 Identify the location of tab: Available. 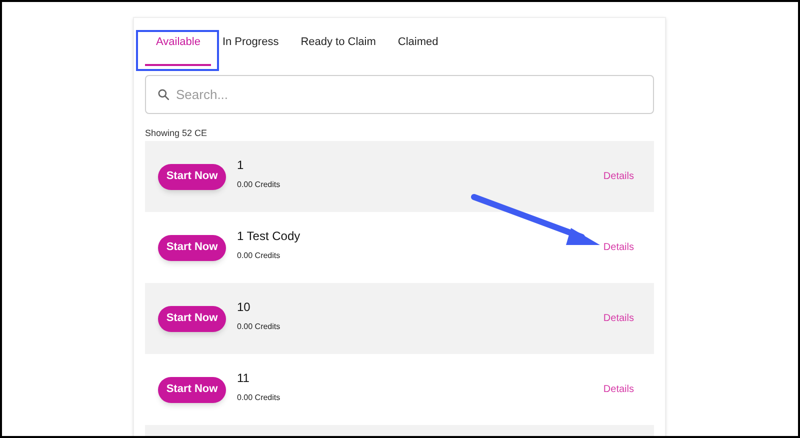
(178, 43).